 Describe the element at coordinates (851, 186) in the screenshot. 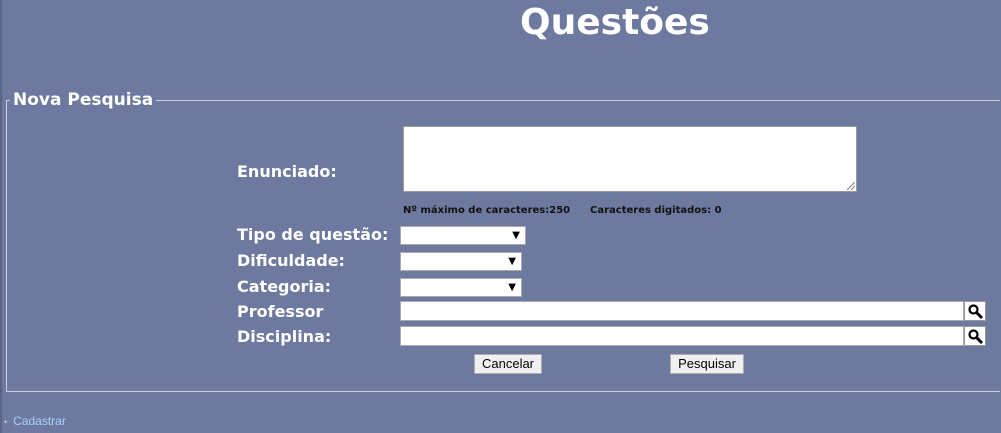

I see `resize-handle-icon` at that location.